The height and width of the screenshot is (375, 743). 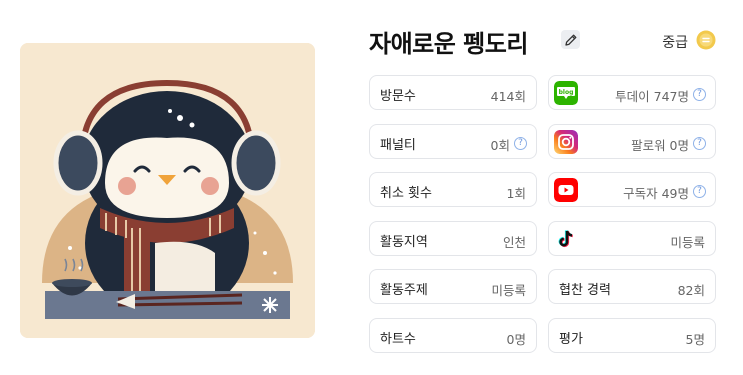 What do you see at coordinates (453, 92) in the screenshot?
I see `stat-visits: 방문수 414회` at bounding box center [453, 92].